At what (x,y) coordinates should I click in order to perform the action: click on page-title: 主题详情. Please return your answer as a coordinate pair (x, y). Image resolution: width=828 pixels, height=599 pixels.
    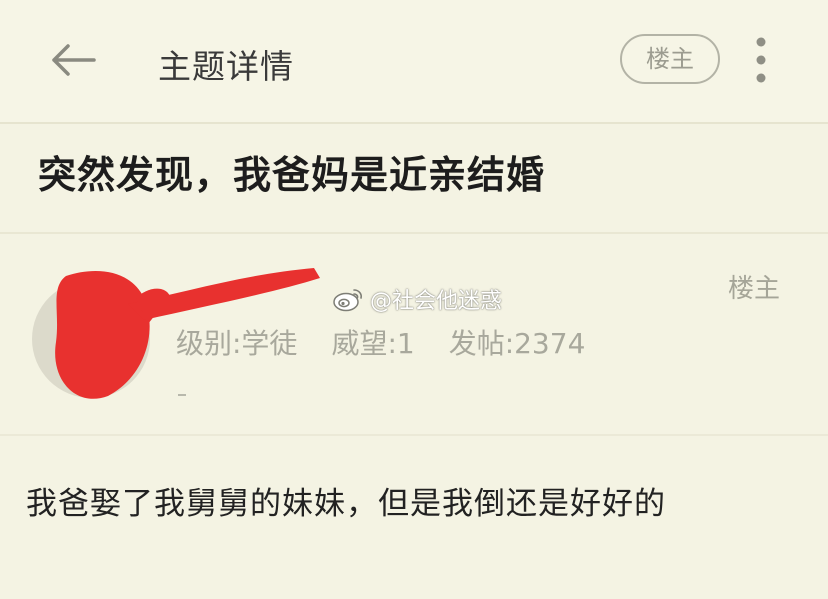
    Looking at the image, I should click on (226, 66).